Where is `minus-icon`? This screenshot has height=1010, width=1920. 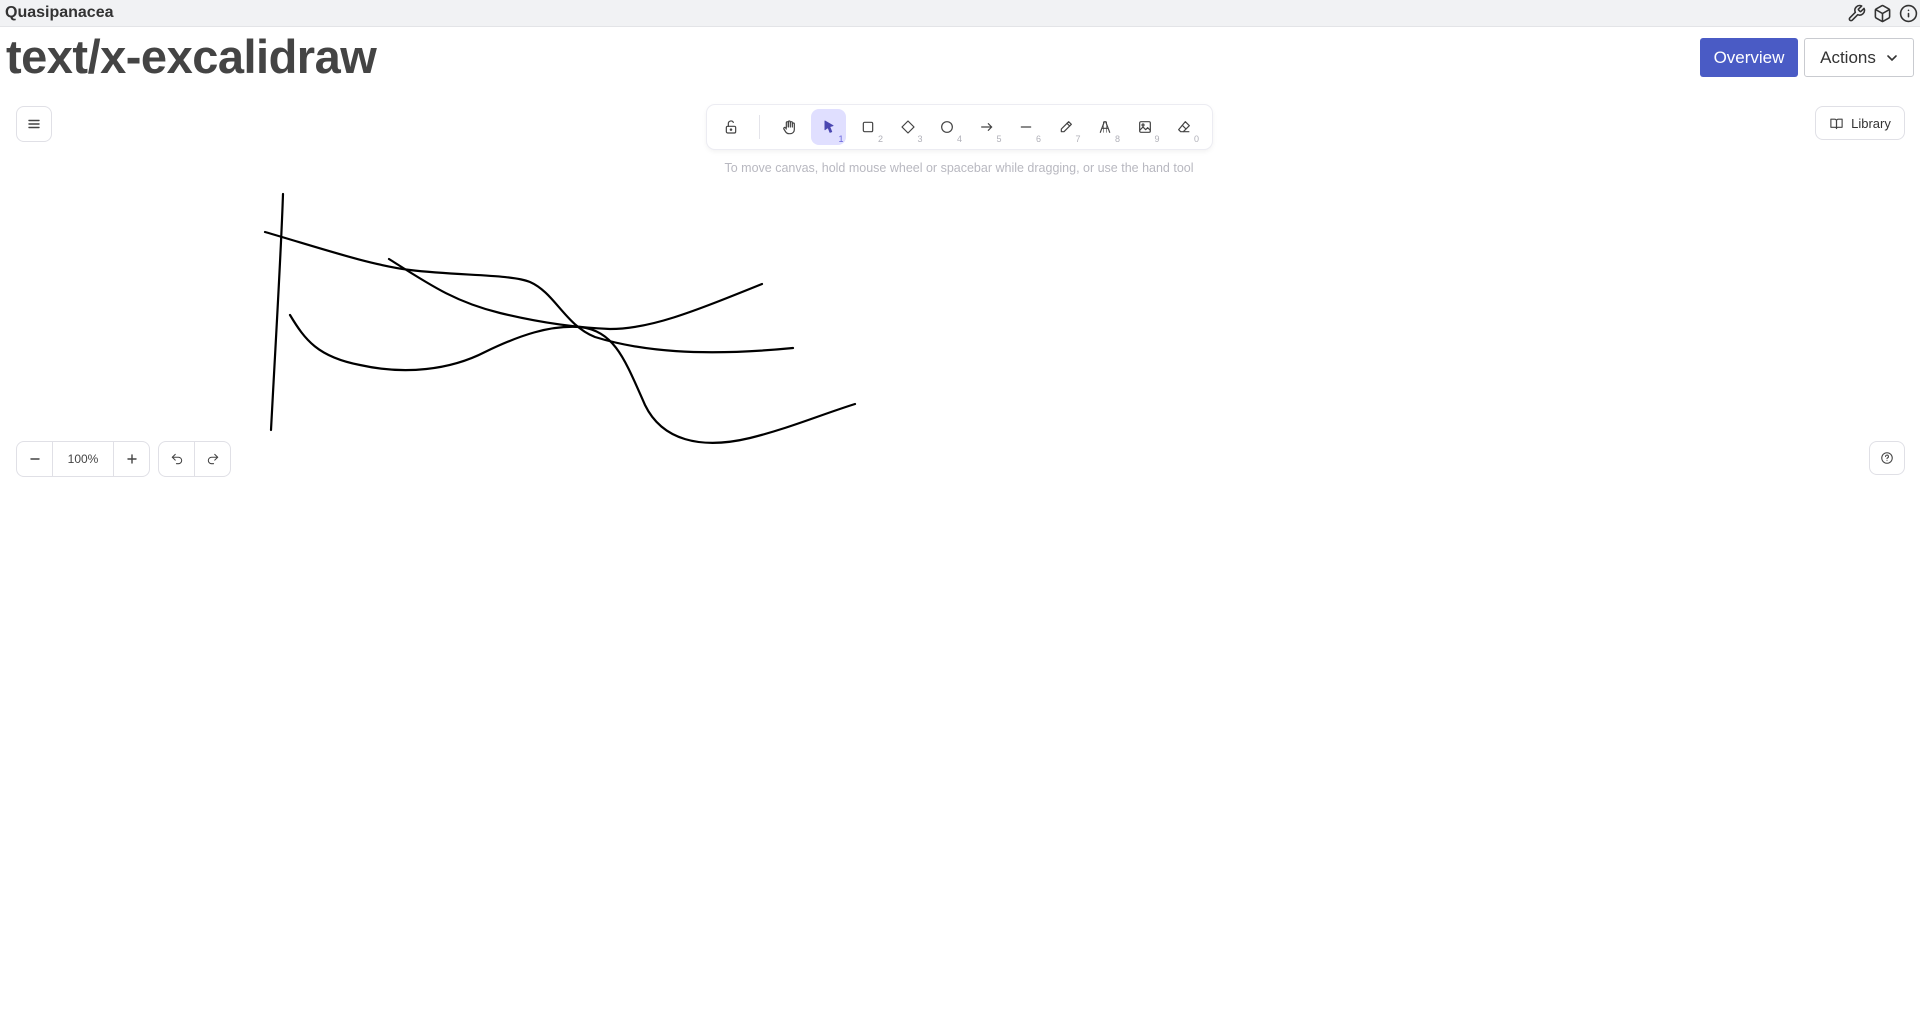
minus-icon is located at coordinates (34, 459).